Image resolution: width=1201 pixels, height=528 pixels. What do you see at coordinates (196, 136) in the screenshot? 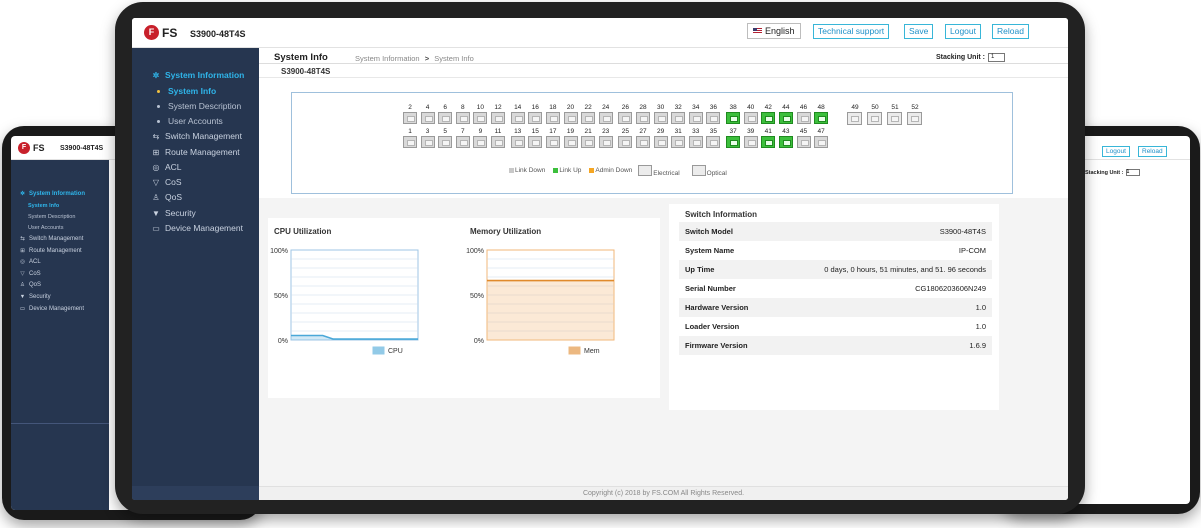
I see `sidebar-item-switch-management: ⇆ Switch Management` at bounding box center [196, 136].